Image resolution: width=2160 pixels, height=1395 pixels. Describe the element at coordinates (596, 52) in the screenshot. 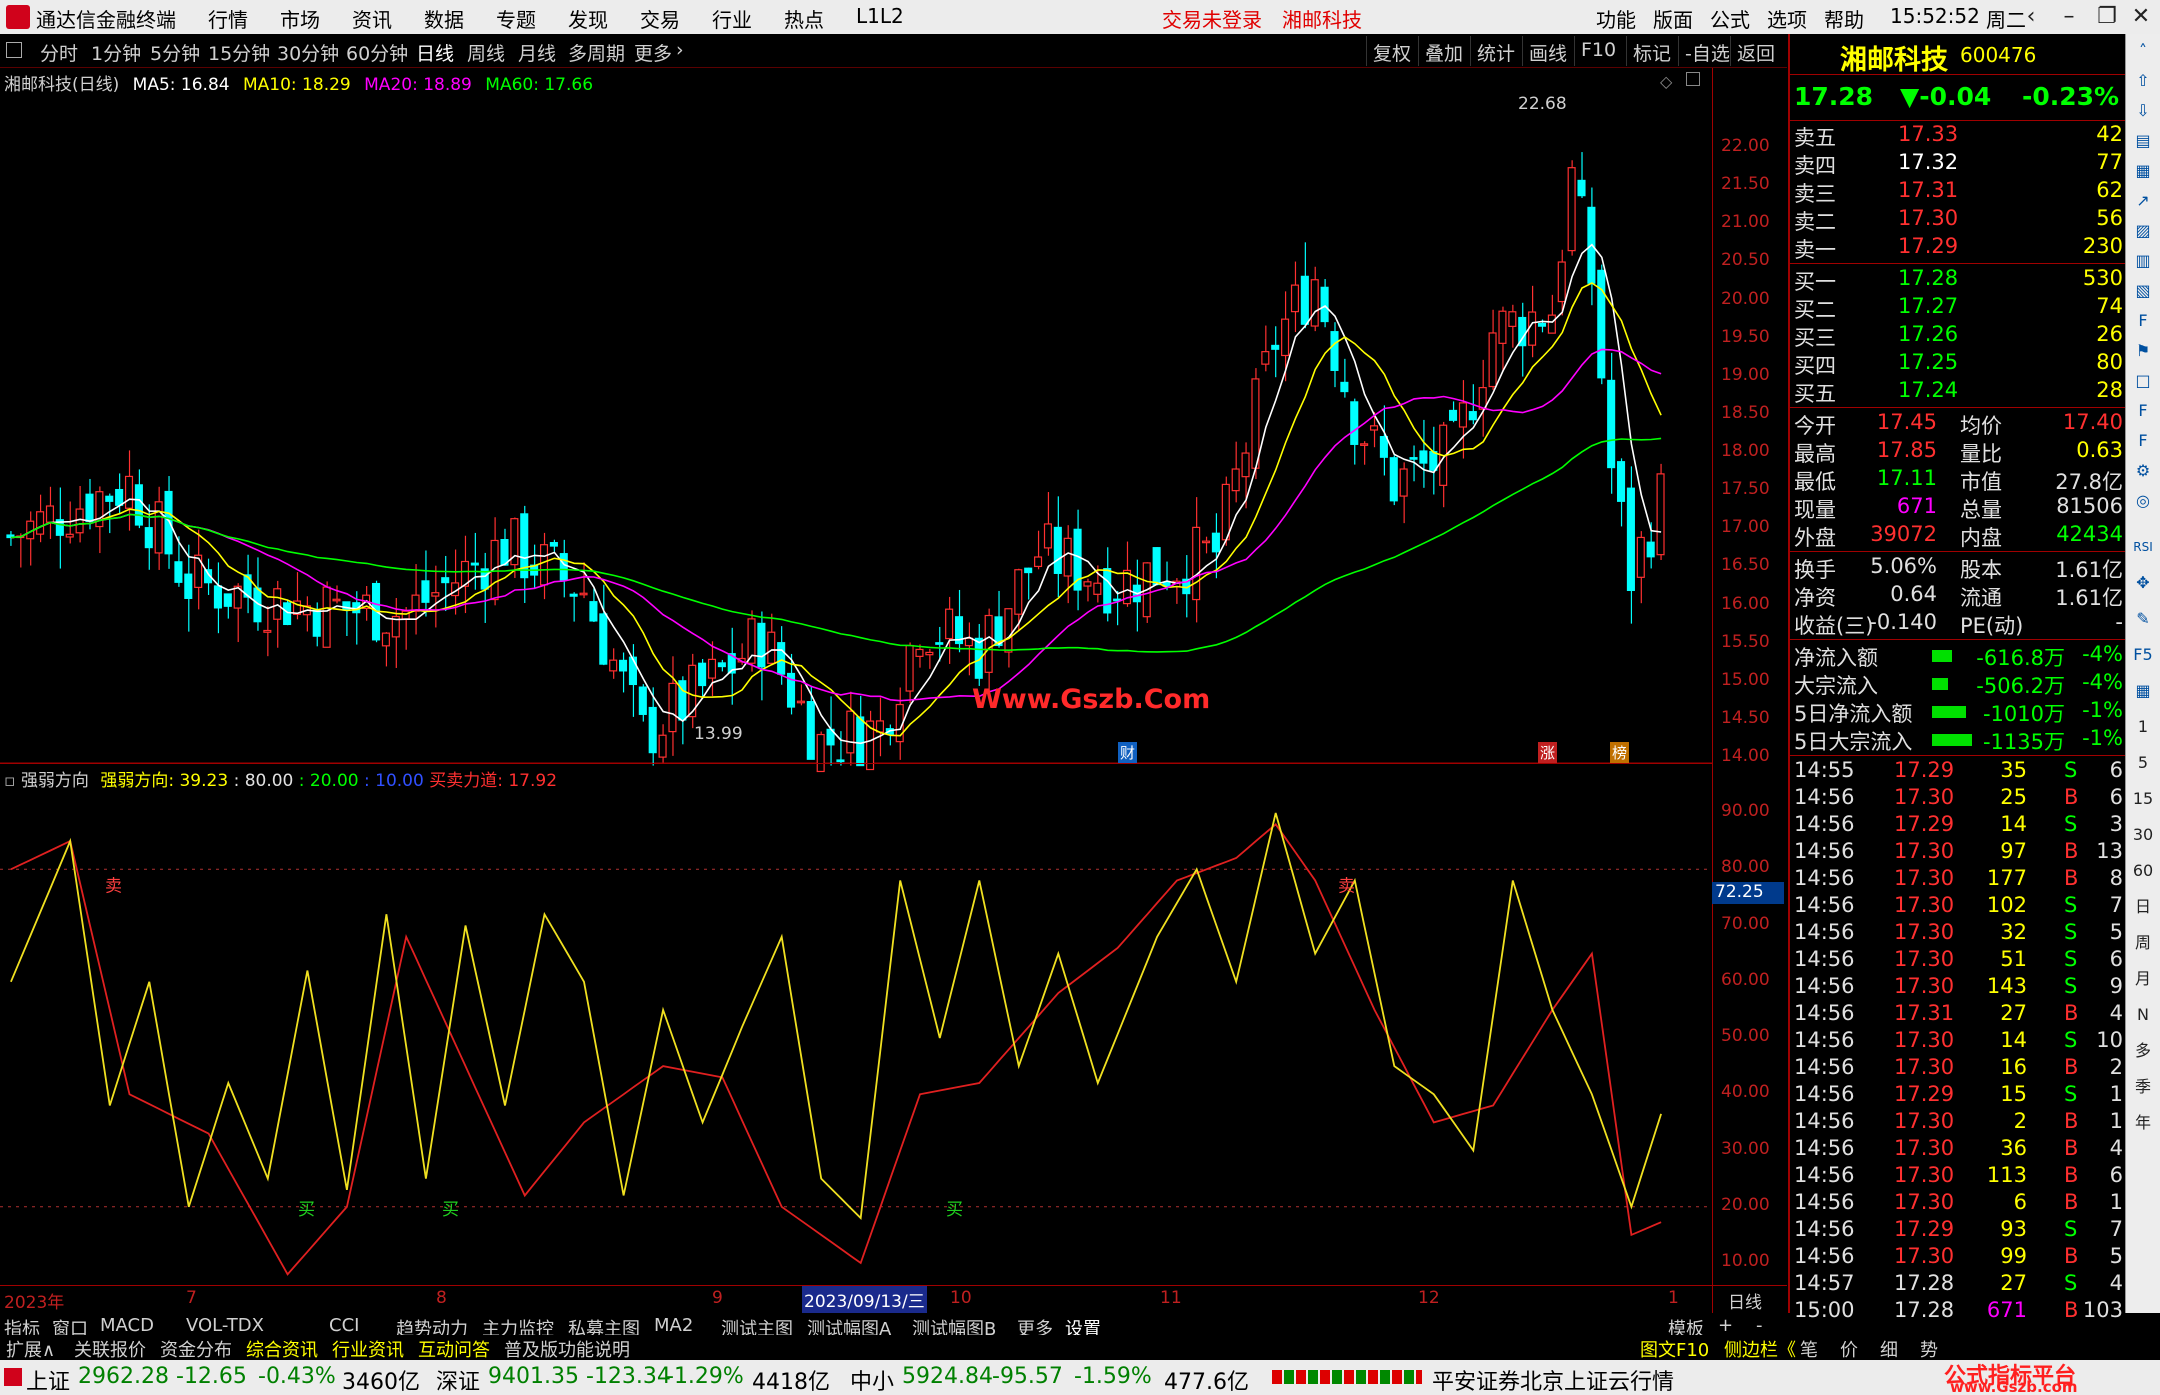

I see `period-tab-multi: 多周期` at that location.